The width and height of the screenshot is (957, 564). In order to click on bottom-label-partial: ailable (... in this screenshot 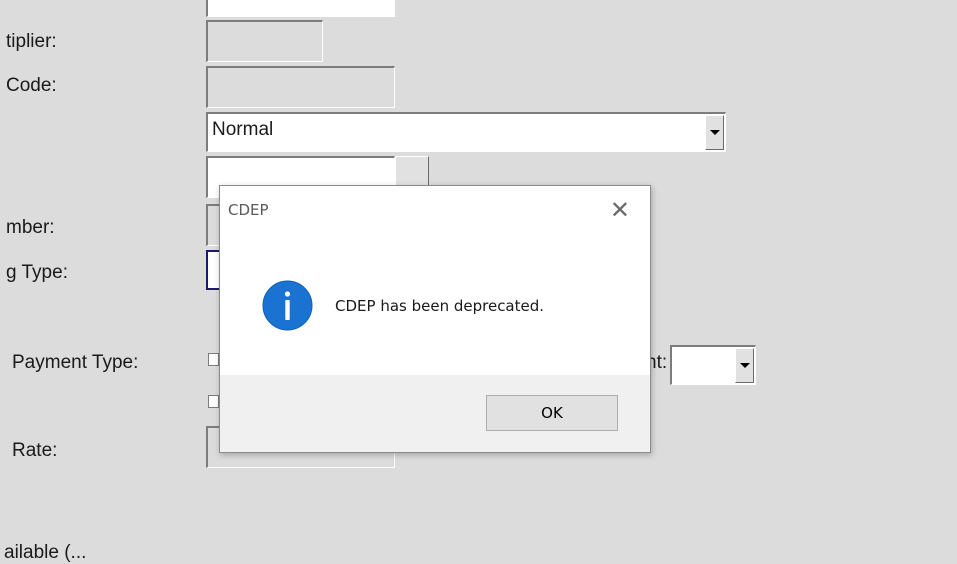, I will do `click(45, 552)`.